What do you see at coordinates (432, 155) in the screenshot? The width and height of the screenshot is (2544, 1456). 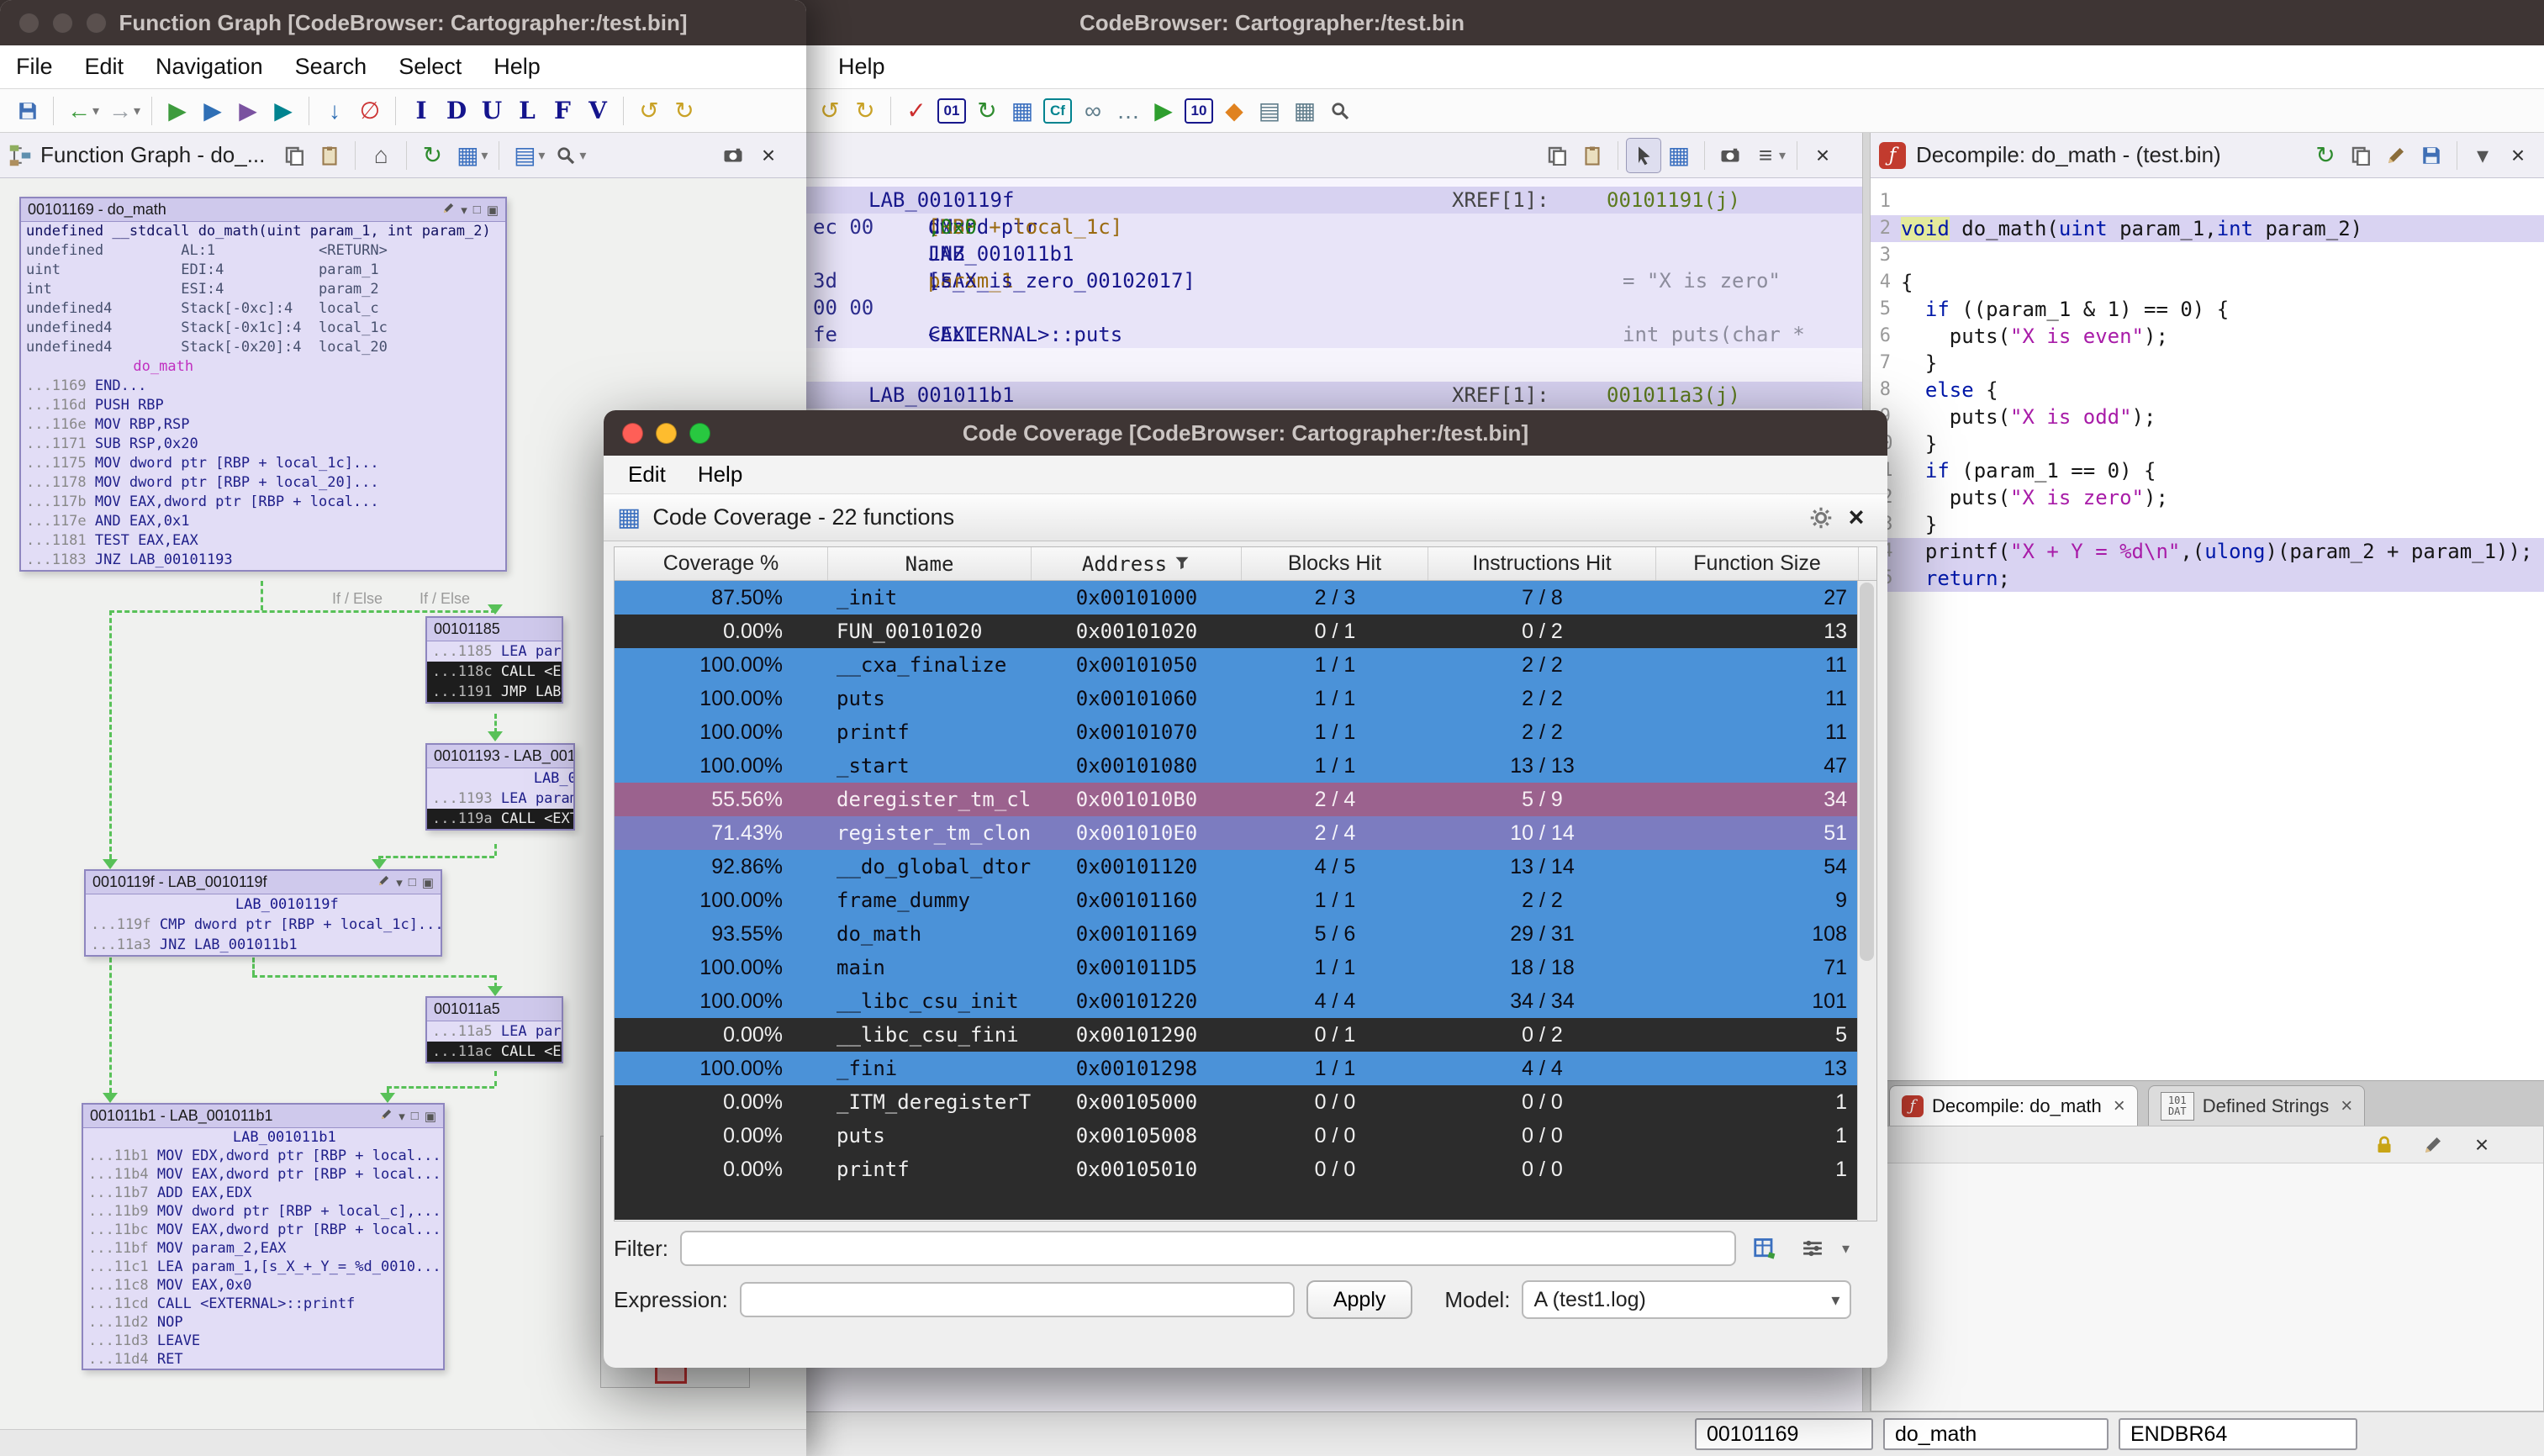 I see `reload-graph-icon: ↻` at bounding box center [432, 155].